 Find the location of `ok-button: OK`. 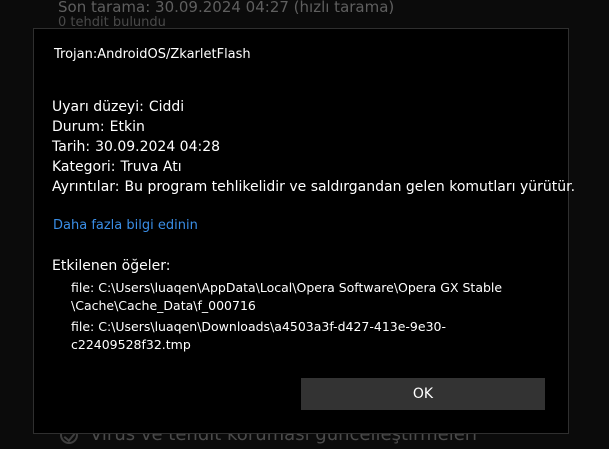

ok-button: OK is located at coordinates (423, 394).